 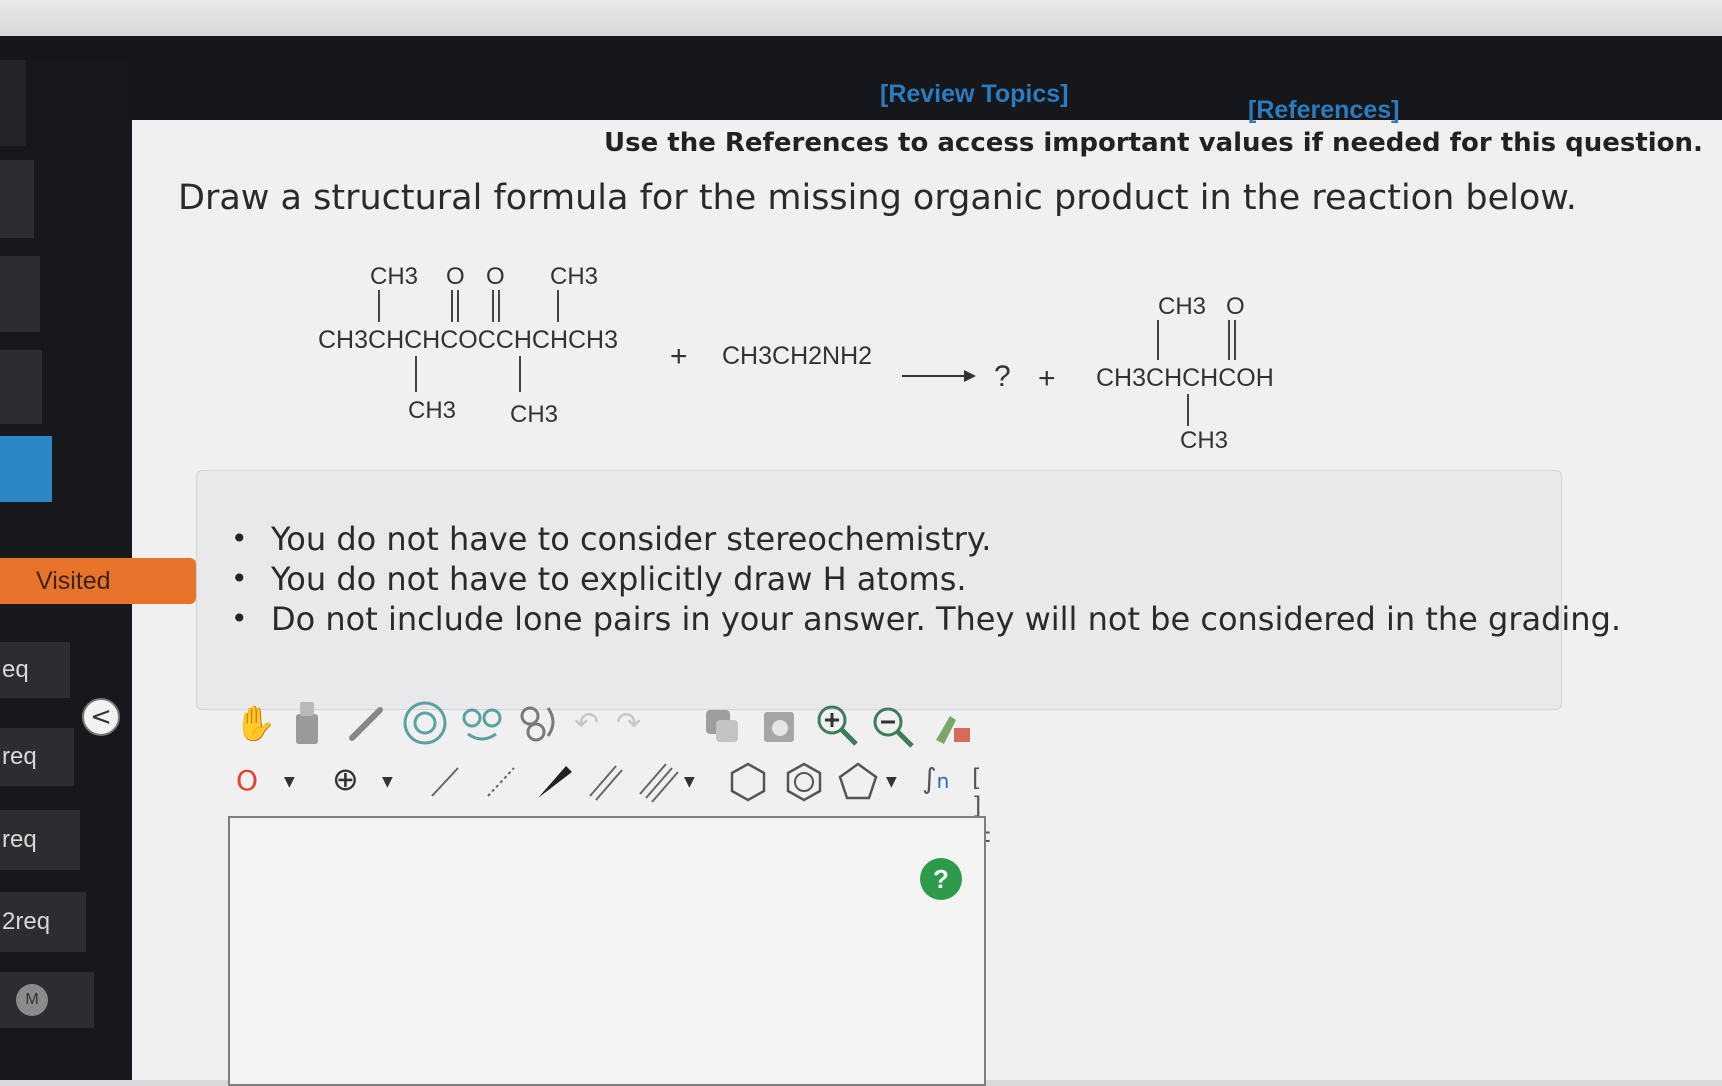 What do you see at coordinates (1323, 110) in the screenshot?
I see `references-link: [References]` at bounding box center [1323, 110].